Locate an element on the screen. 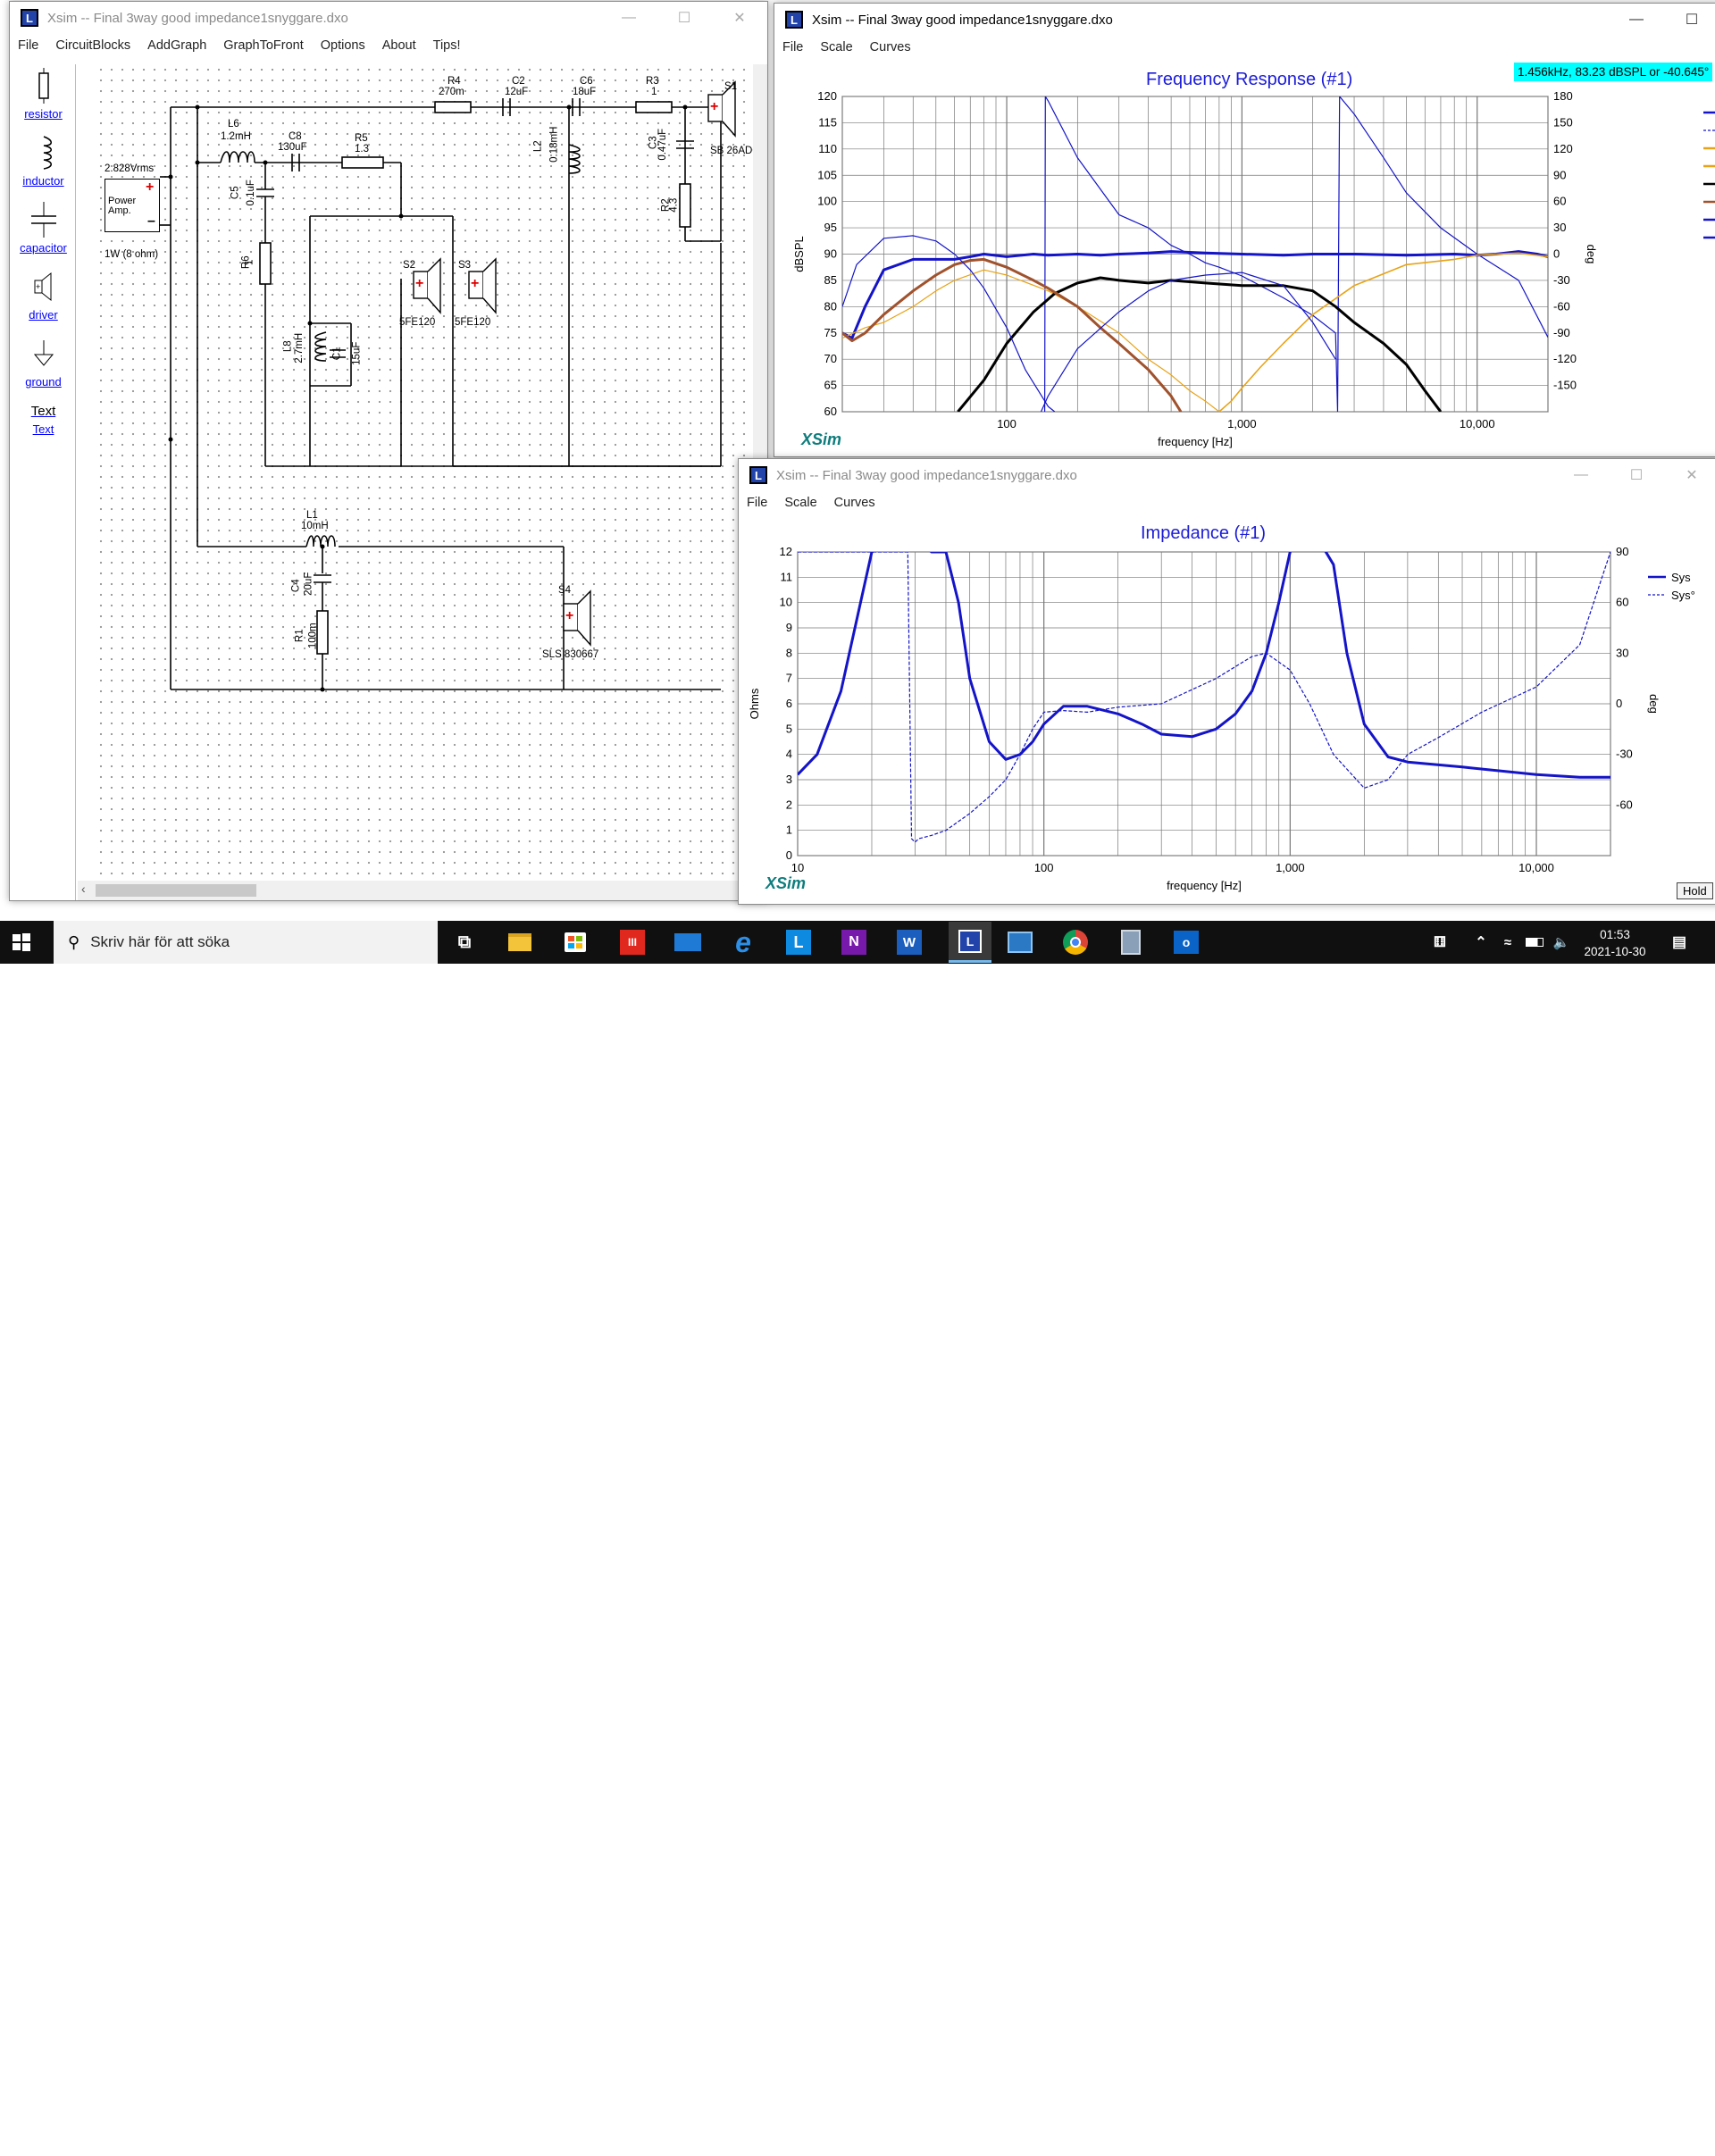  horizontal-scrollbar: ‹ is located at coordinates (422, 890).